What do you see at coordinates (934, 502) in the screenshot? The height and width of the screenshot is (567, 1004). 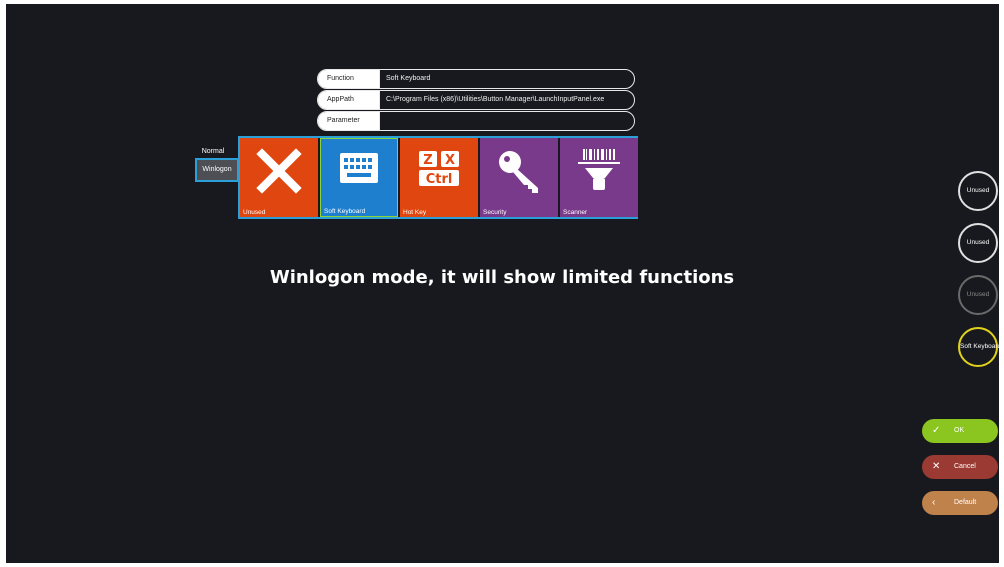 I see `chevron-left-icon: ‹` at bounding box center [934, 502].